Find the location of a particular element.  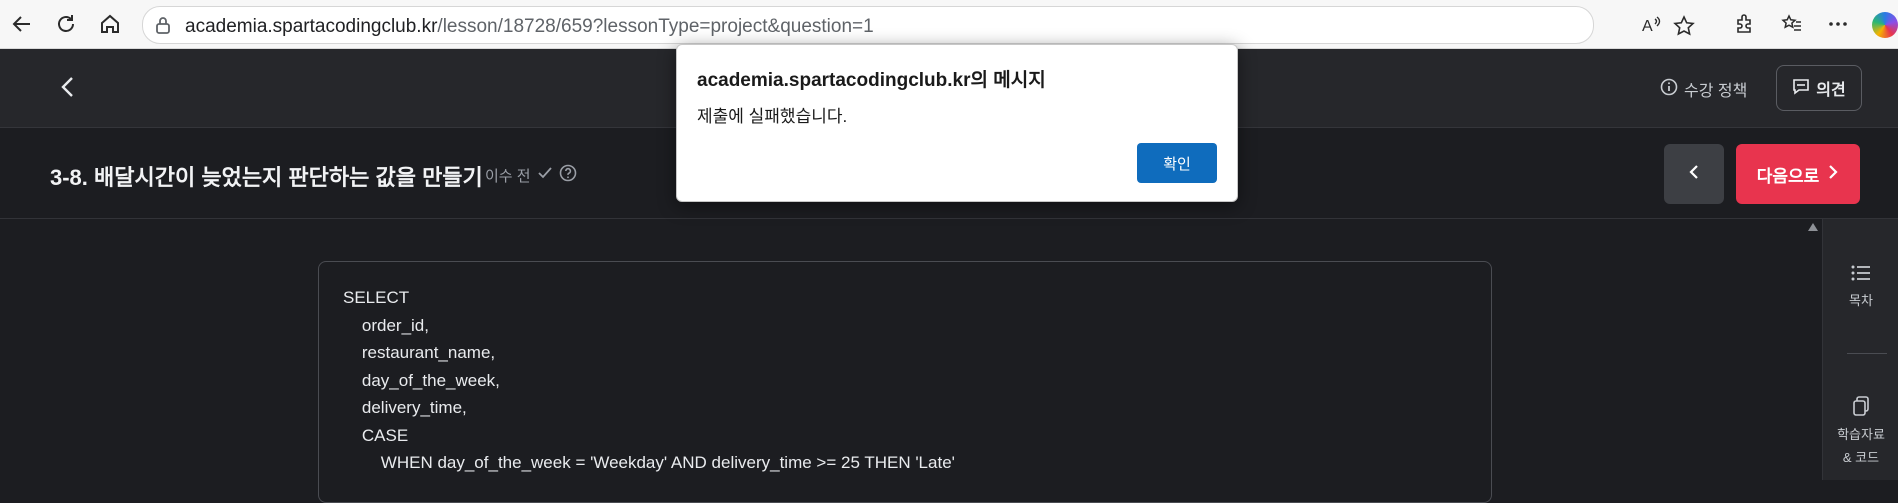

back-arrow-icon is located at coordinates (22, 24).